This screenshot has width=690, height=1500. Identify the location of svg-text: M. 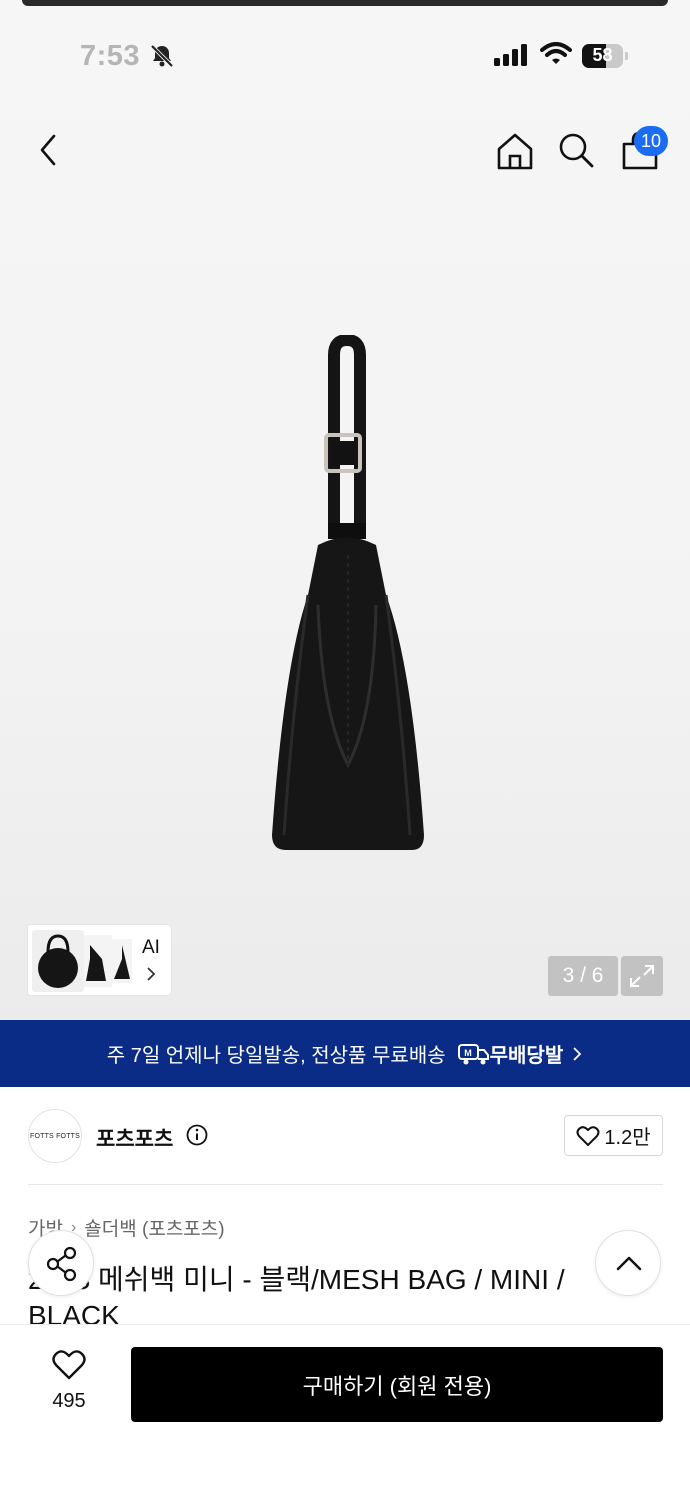
(468, 1053).